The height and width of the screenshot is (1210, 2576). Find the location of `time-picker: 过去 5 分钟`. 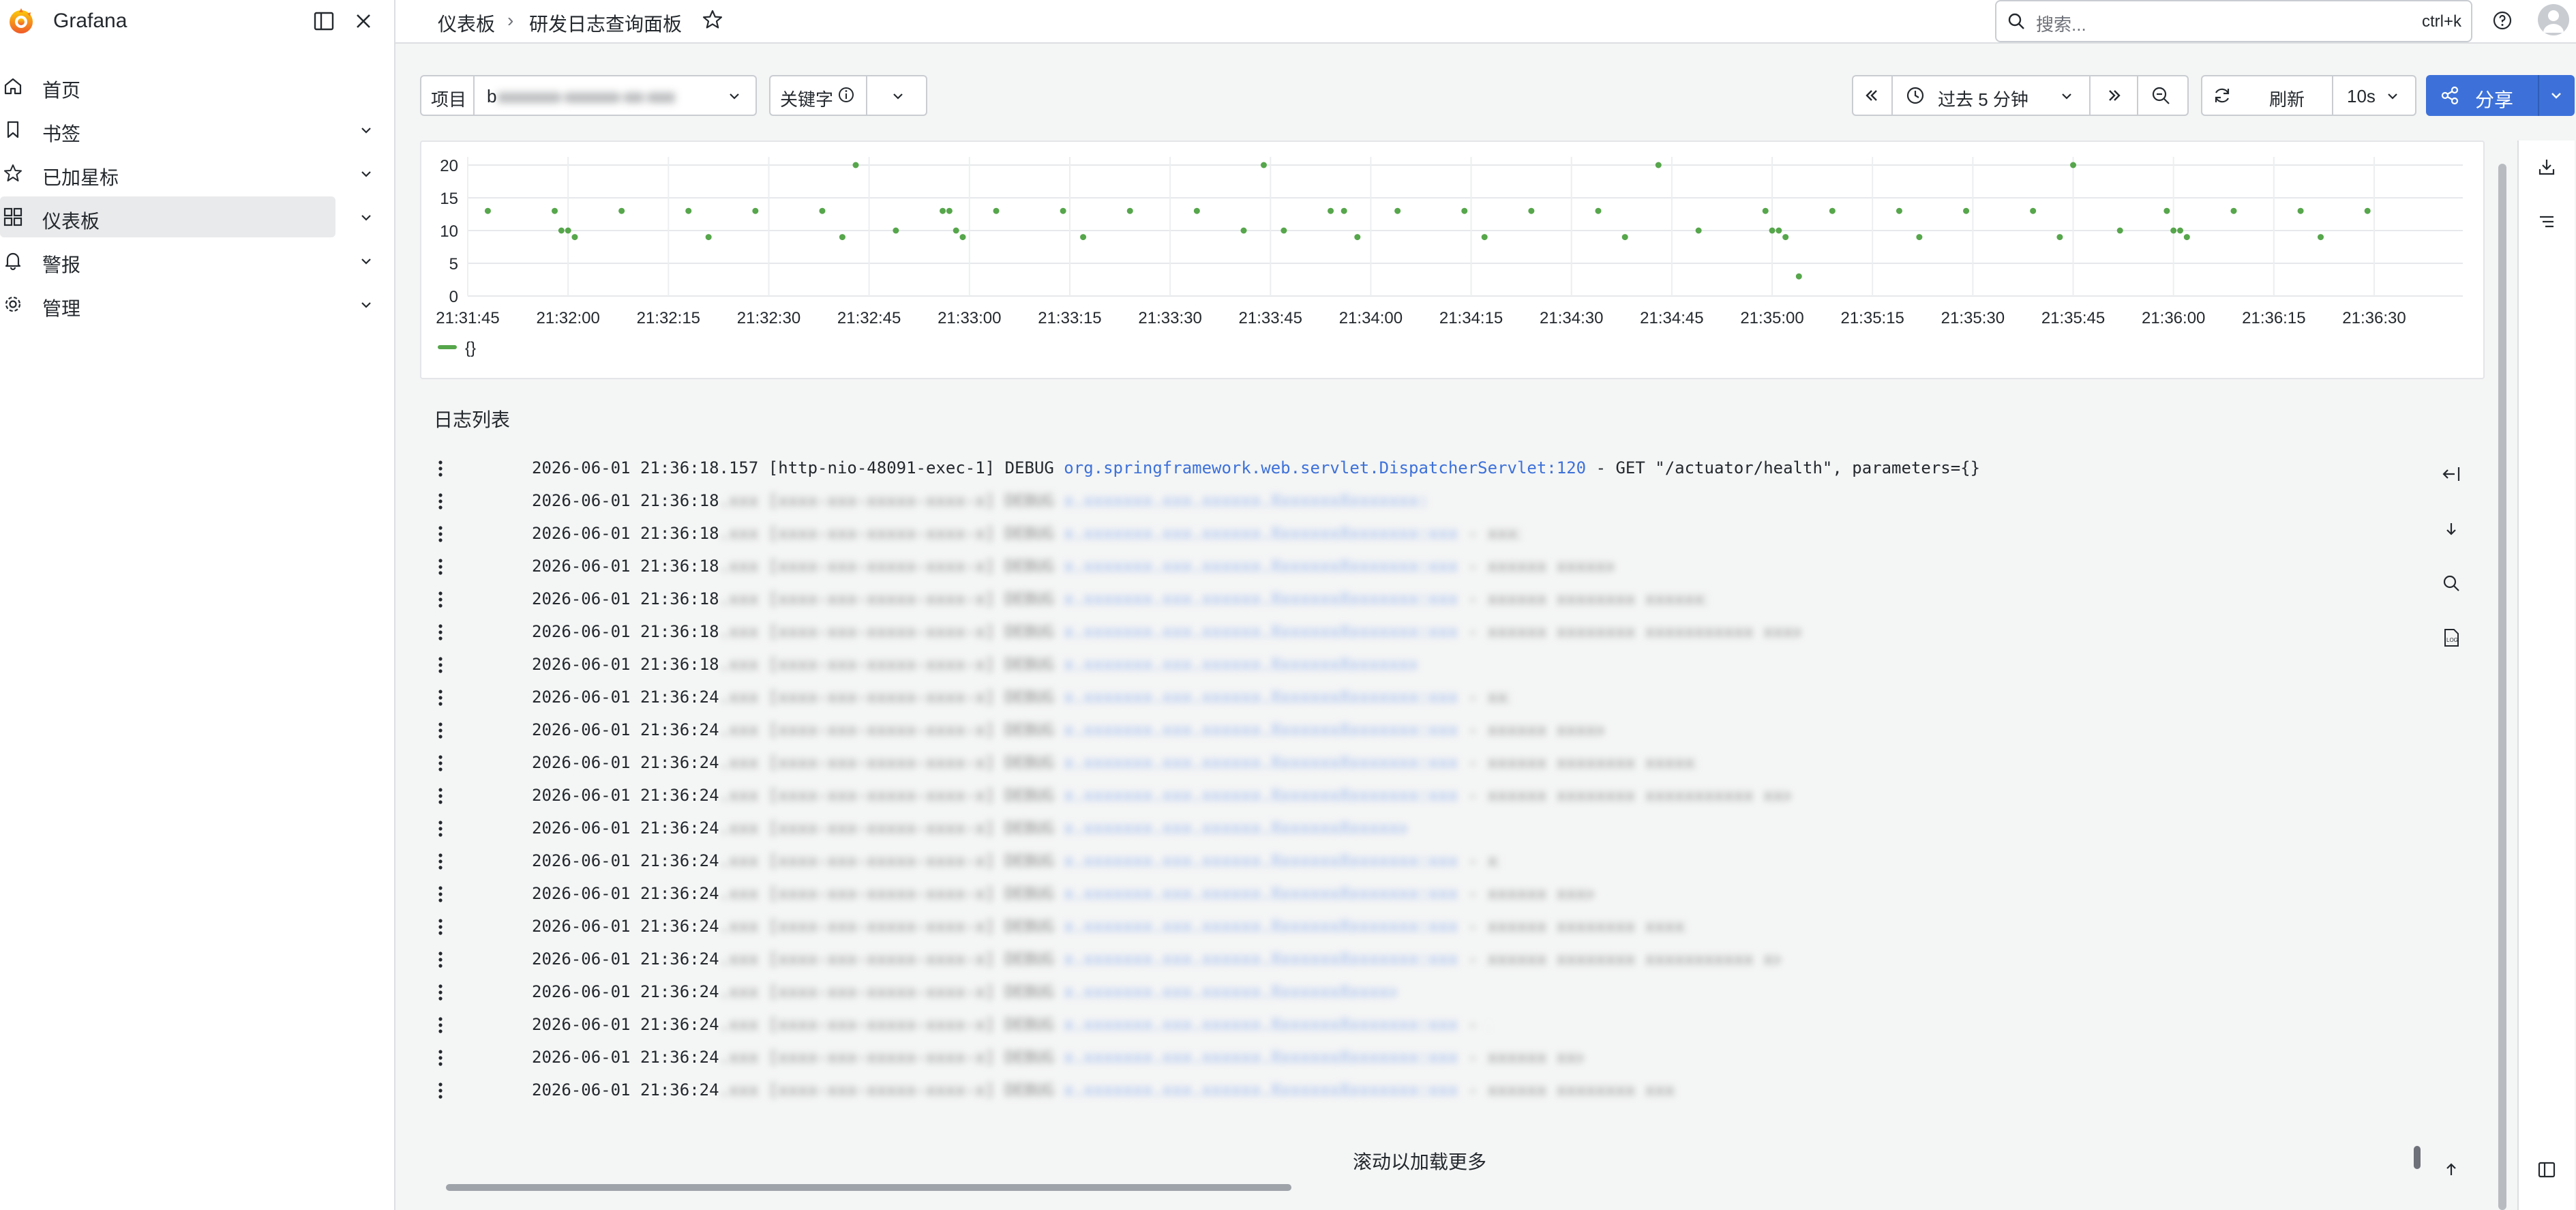

time-picker: 过去 5 分钟 is located at coordinates (2020, 95).